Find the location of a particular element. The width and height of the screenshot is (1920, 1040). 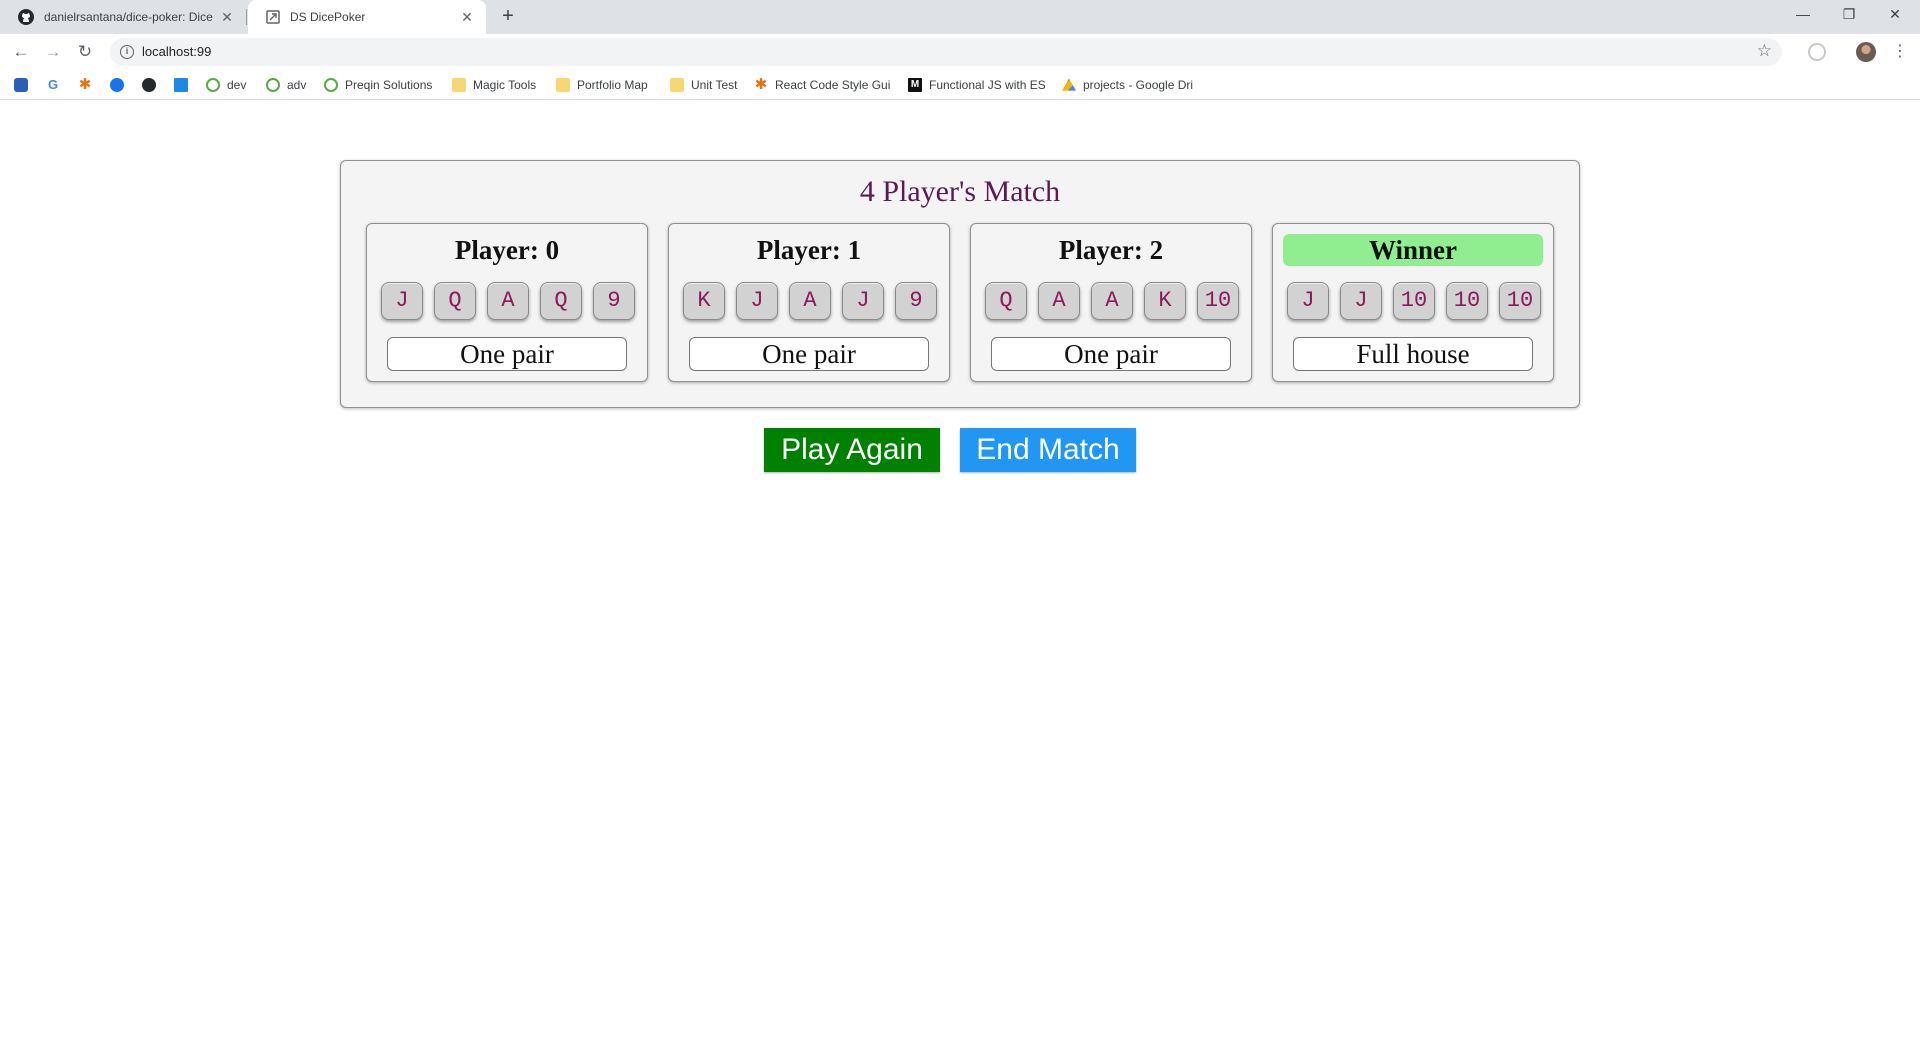

tab-divider is located at coordinates (246, 17).